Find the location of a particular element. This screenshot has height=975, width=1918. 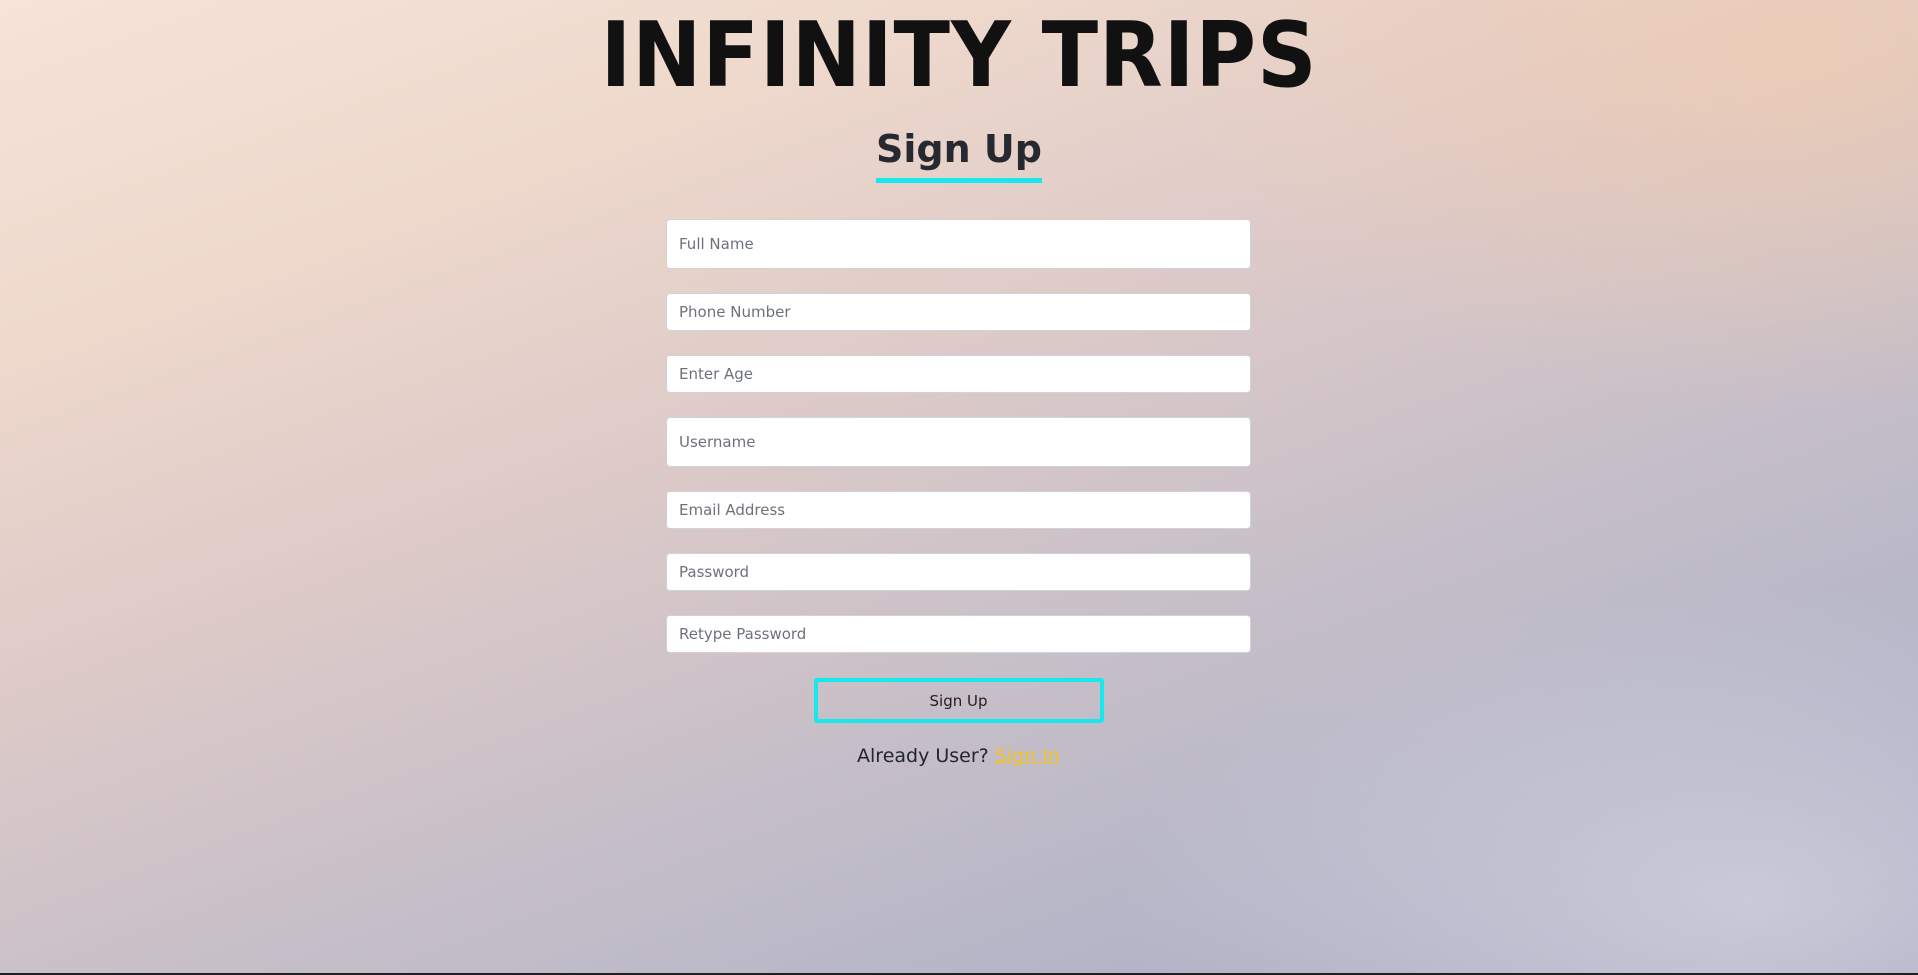

retype-password-input is located at coordinates (958, 634).